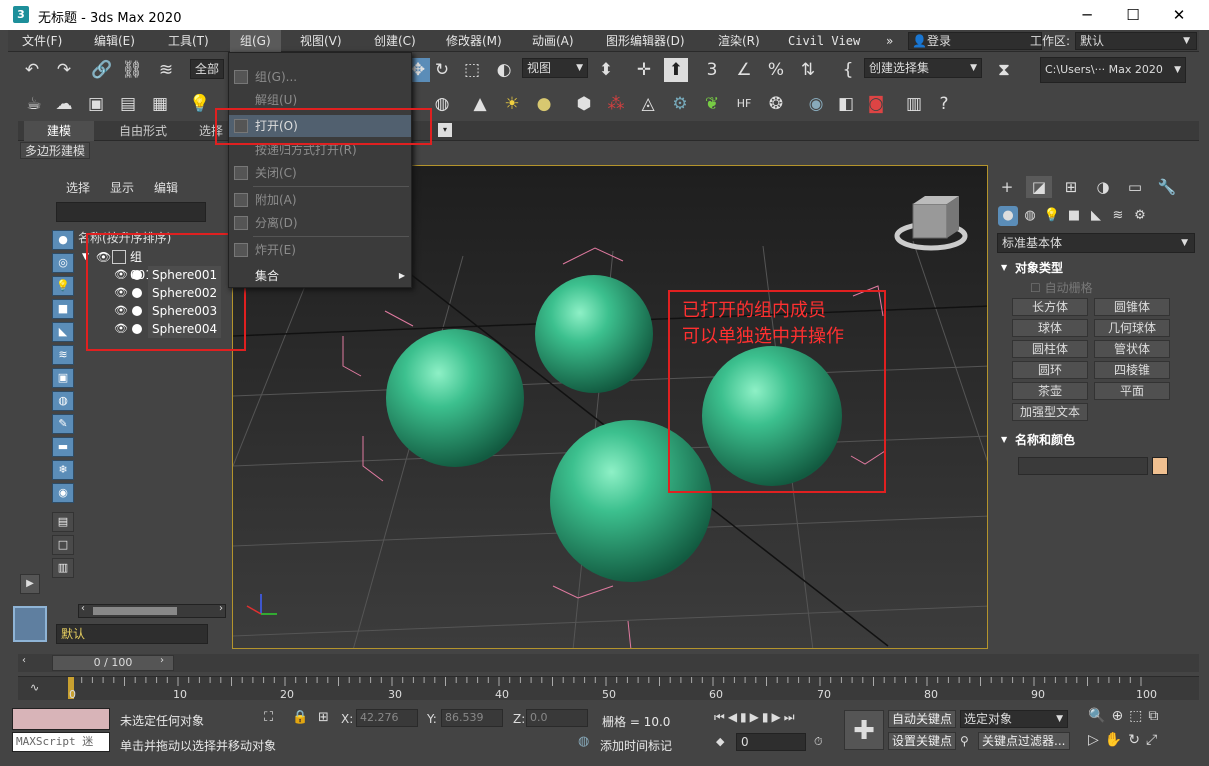  What do you see at coordinates (442, 70) in the screenshot?
I see `rotate-icon: ↻` at bounding box center [442, 70].